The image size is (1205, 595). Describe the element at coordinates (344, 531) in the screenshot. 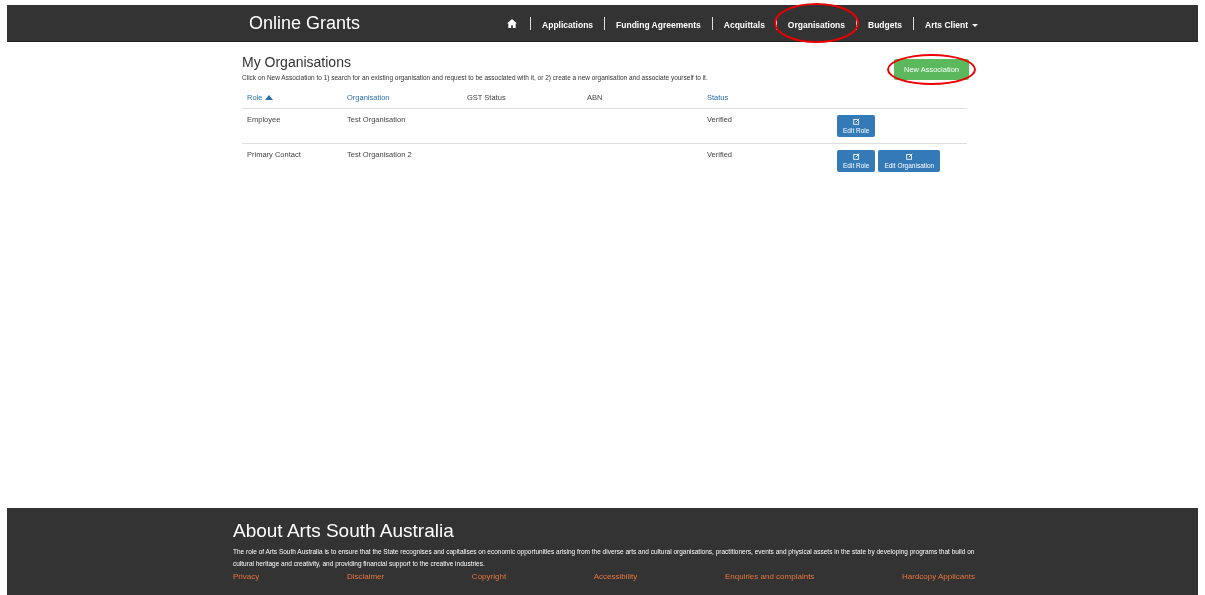

I see `footer-title: About Arts South Australia` at that location.